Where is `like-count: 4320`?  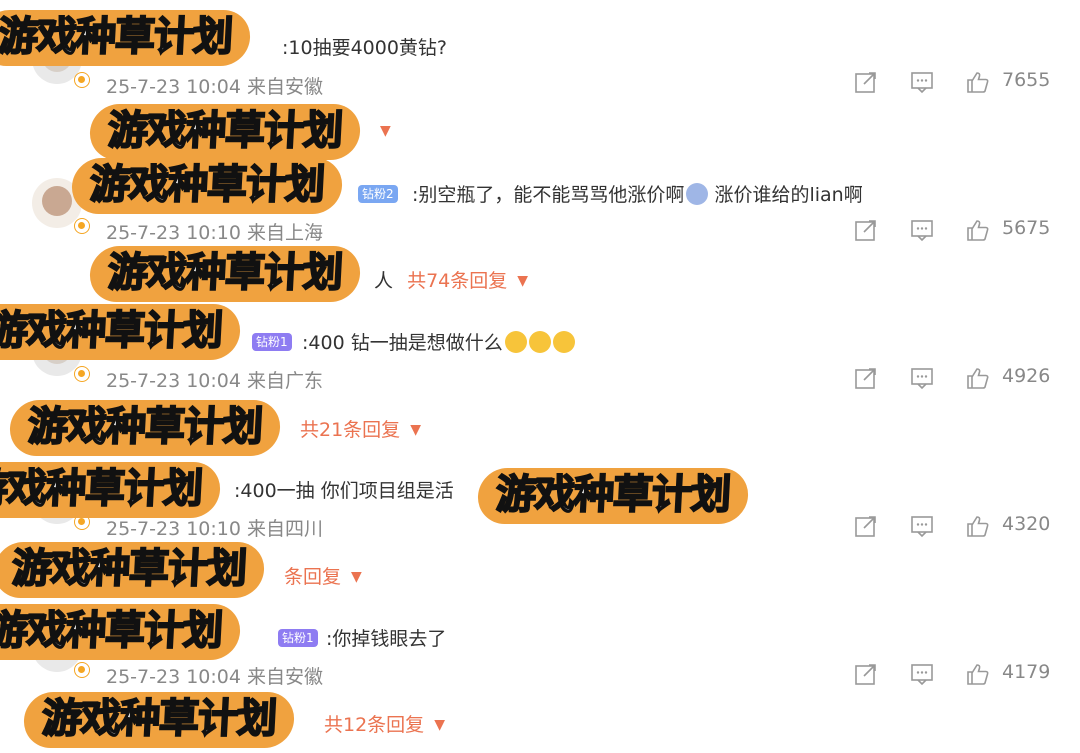
like-count: 4320 is located at coordinates (1026, 524).